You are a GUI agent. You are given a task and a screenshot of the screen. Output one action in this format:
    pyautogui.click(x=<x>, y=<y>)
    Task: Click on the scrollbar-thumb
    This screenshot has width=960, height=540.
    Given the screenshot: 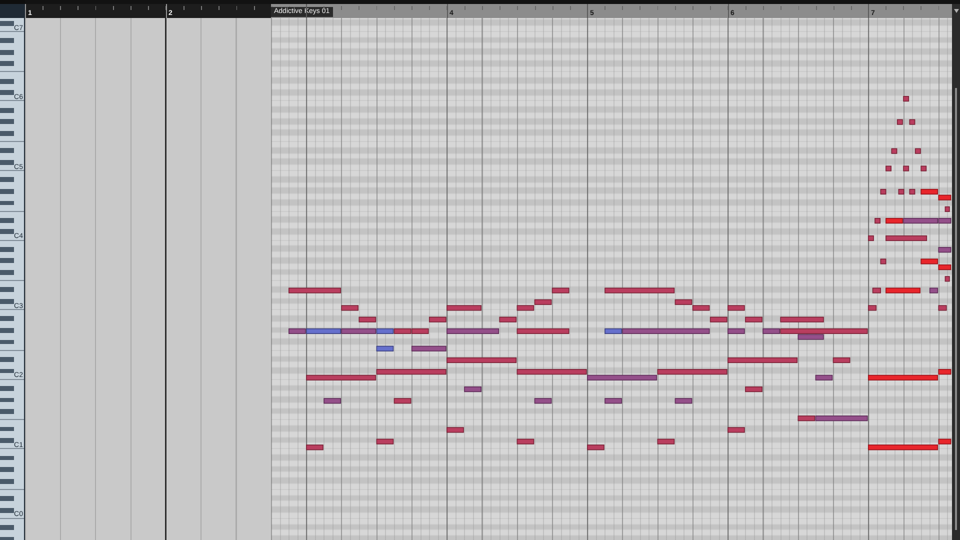 What is the action you would take?
    pyautogui.click(x=956, y=309)
    